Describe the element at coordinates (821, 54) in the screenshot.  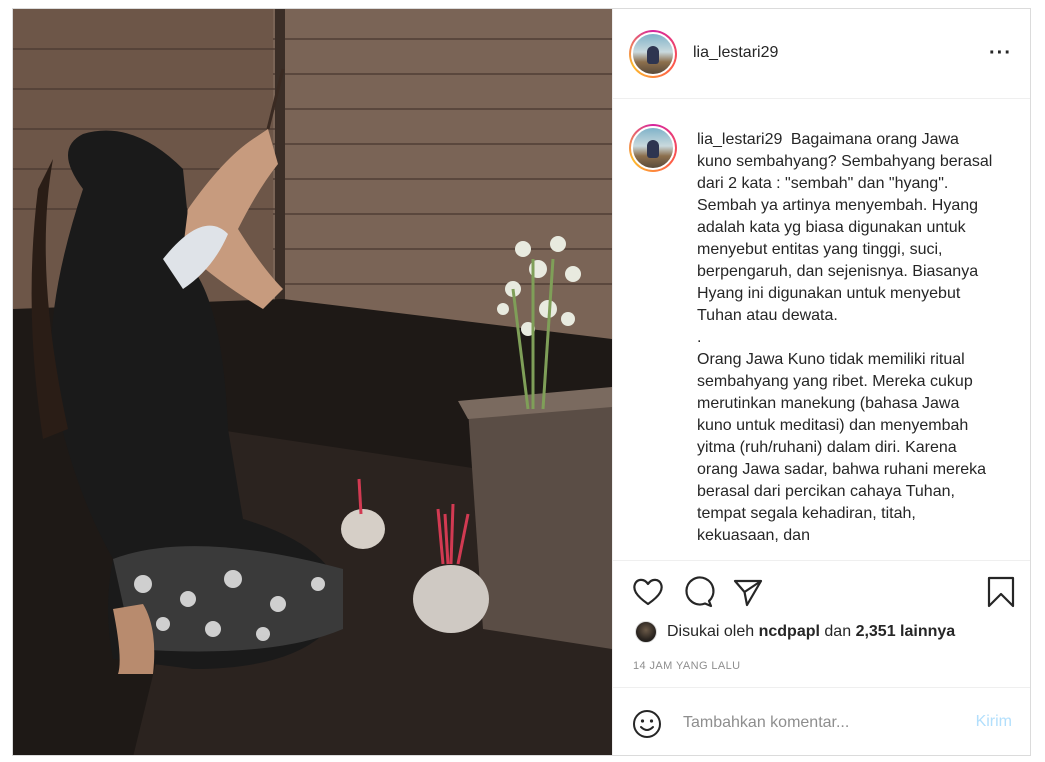
I see `post-header: lia_lestari29 ···` at that location.